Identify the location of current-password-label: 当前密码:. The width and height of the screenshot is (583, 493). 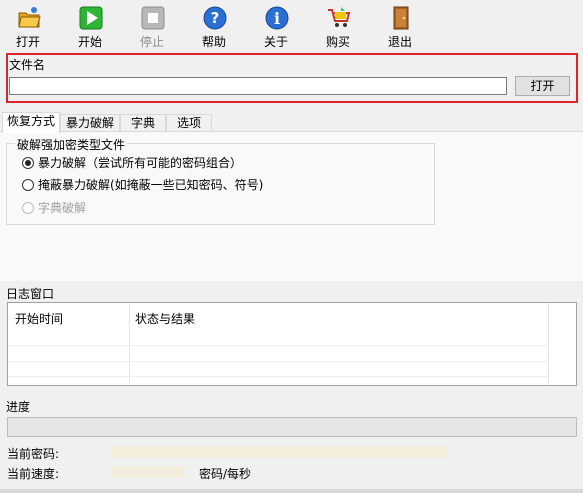
(33, 454).